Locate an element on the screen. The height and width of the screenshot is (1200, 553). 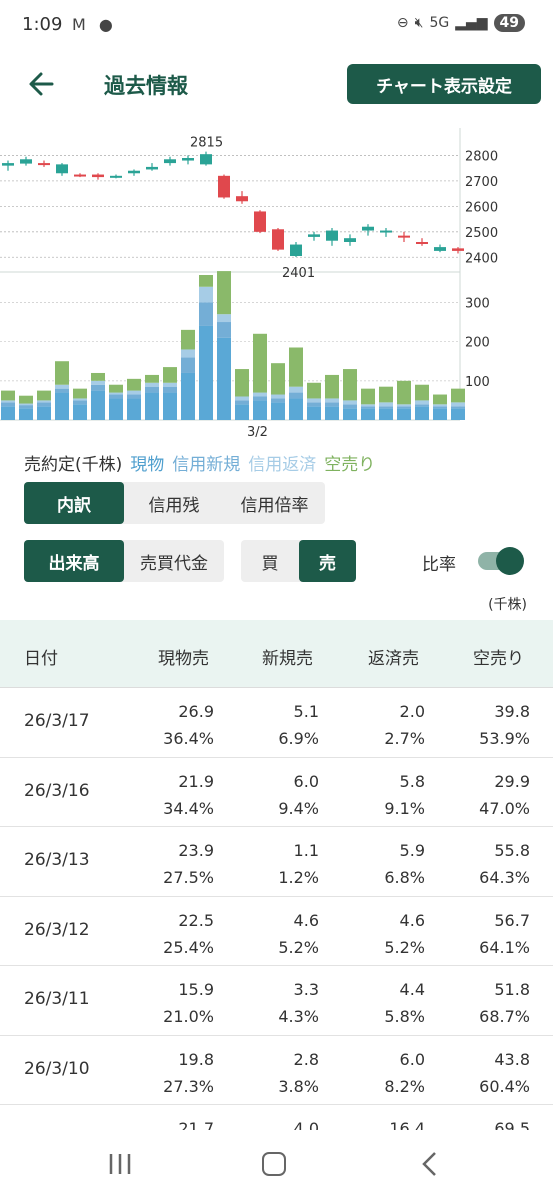
row-cell: 29.9 47.0% is located at coordinates (504, 795).